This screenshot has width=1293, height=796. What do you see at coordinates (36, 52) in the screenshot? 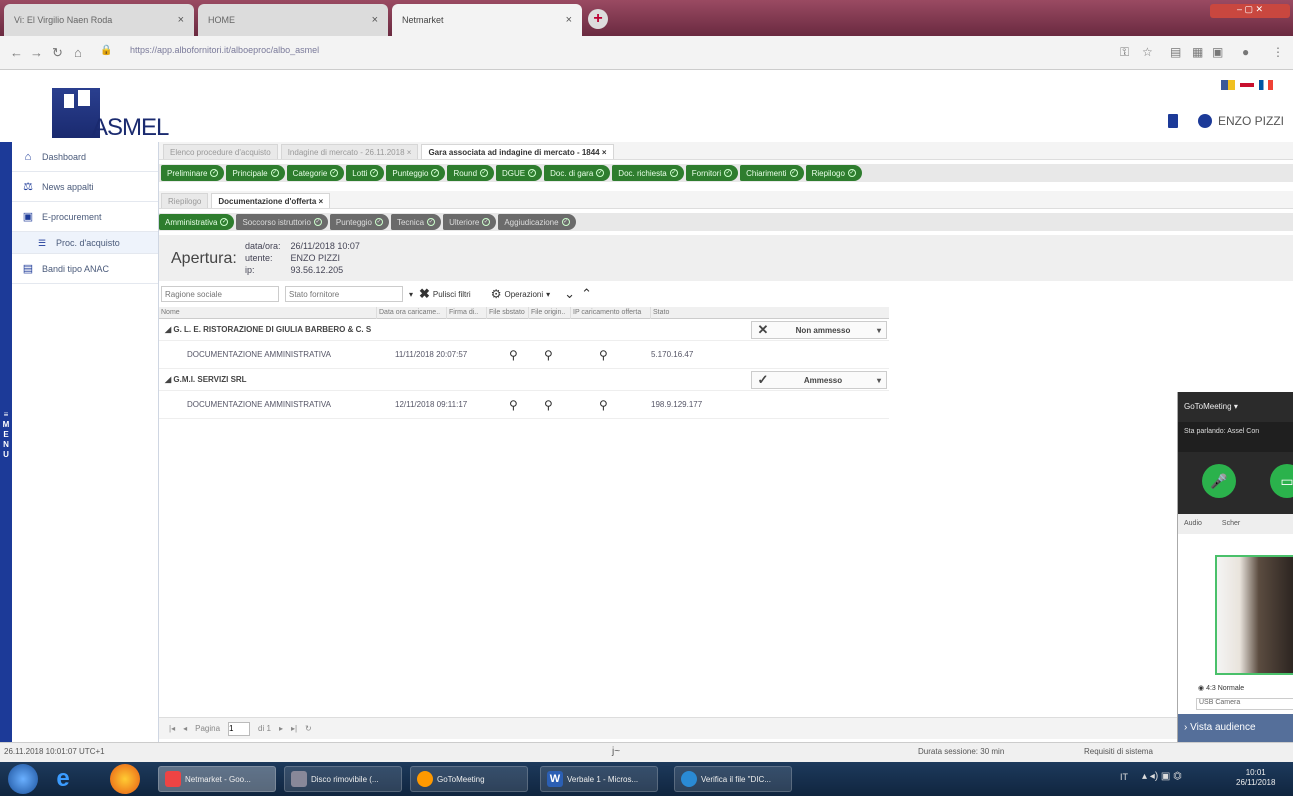
I see `forward-icon: →` at bounding box center [36, 52].